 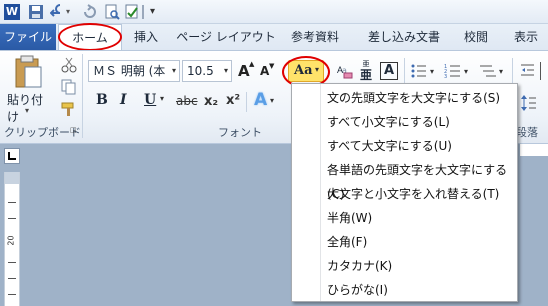 I want to click on underline-button: U, so click(x=150, y=100).